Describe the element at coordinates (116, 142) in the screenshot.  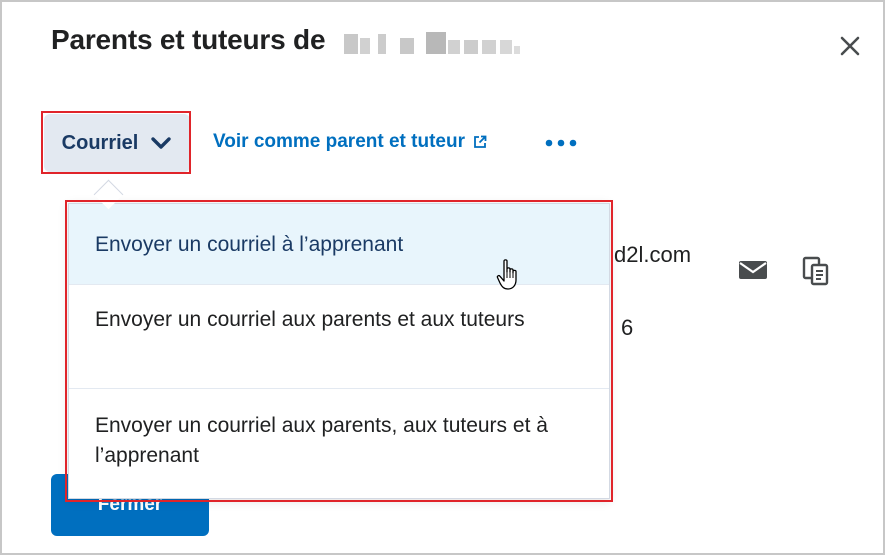
I see `courriel-highlight-outline` at that location.